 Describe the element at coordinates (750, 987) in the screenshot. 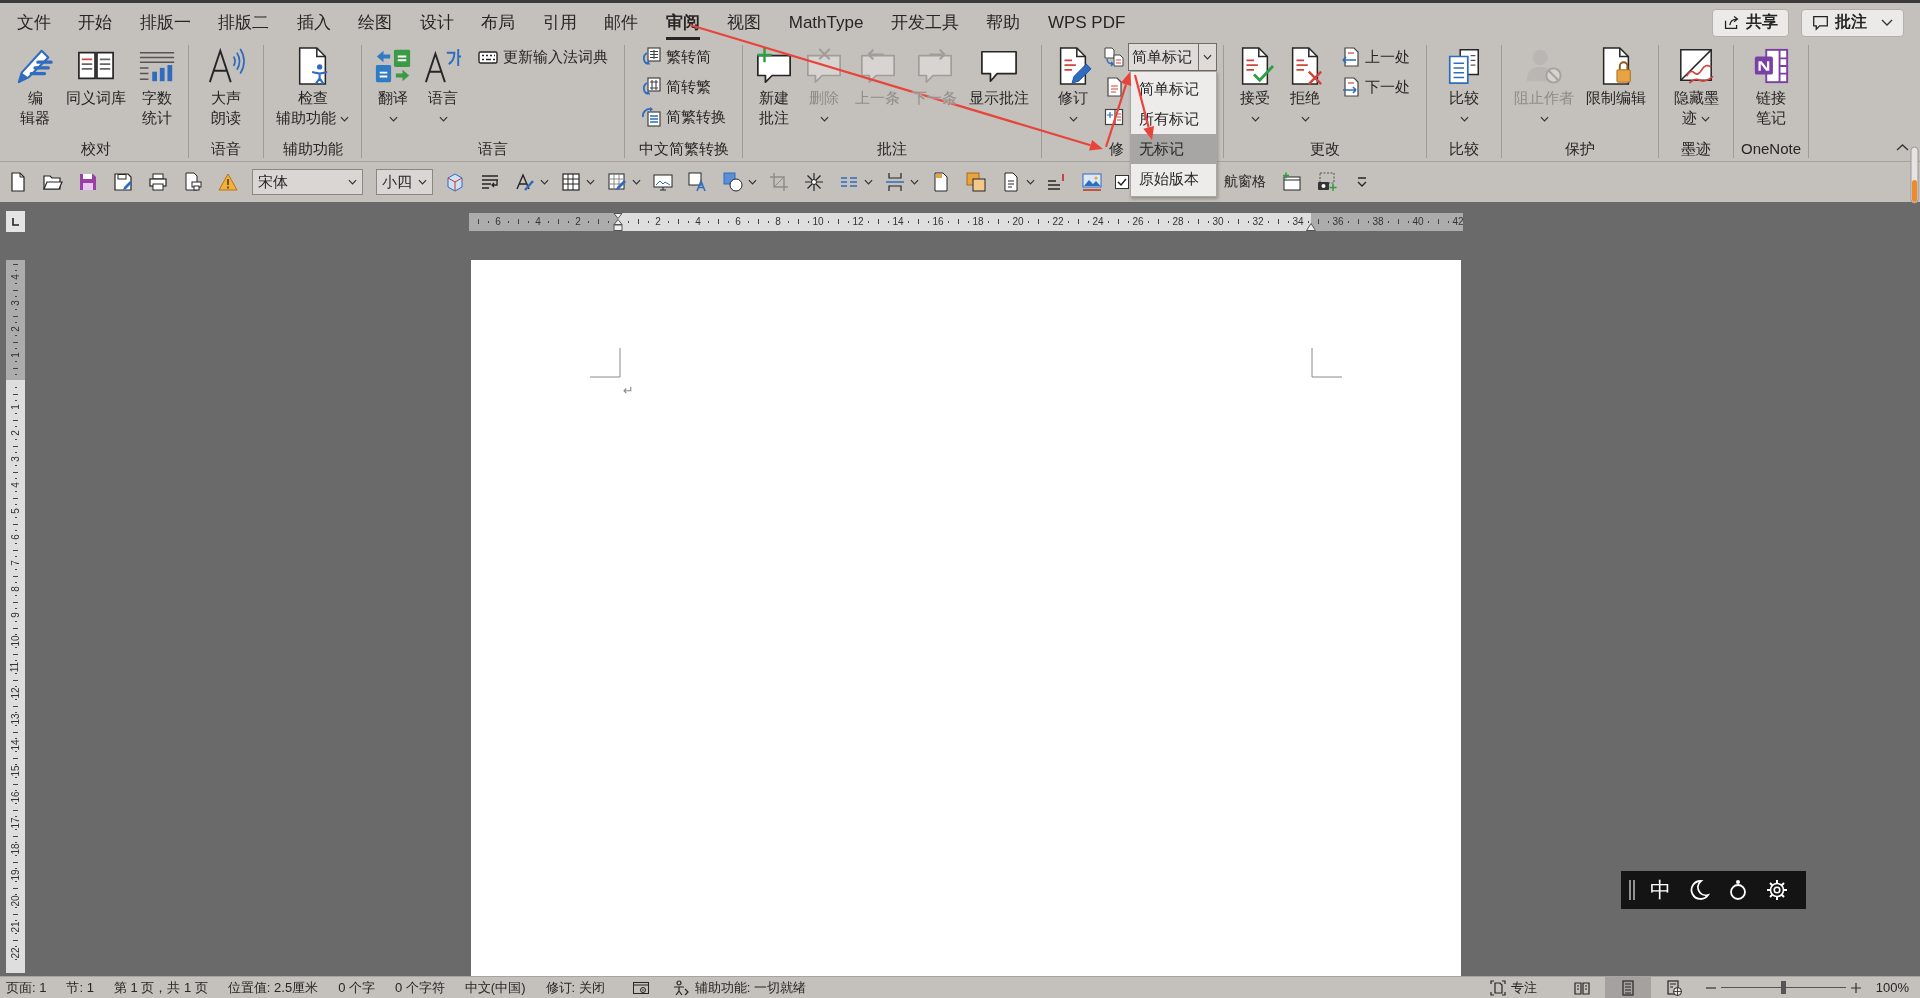

I see `status-text: 辅助功能: 一切就绪` at that location.